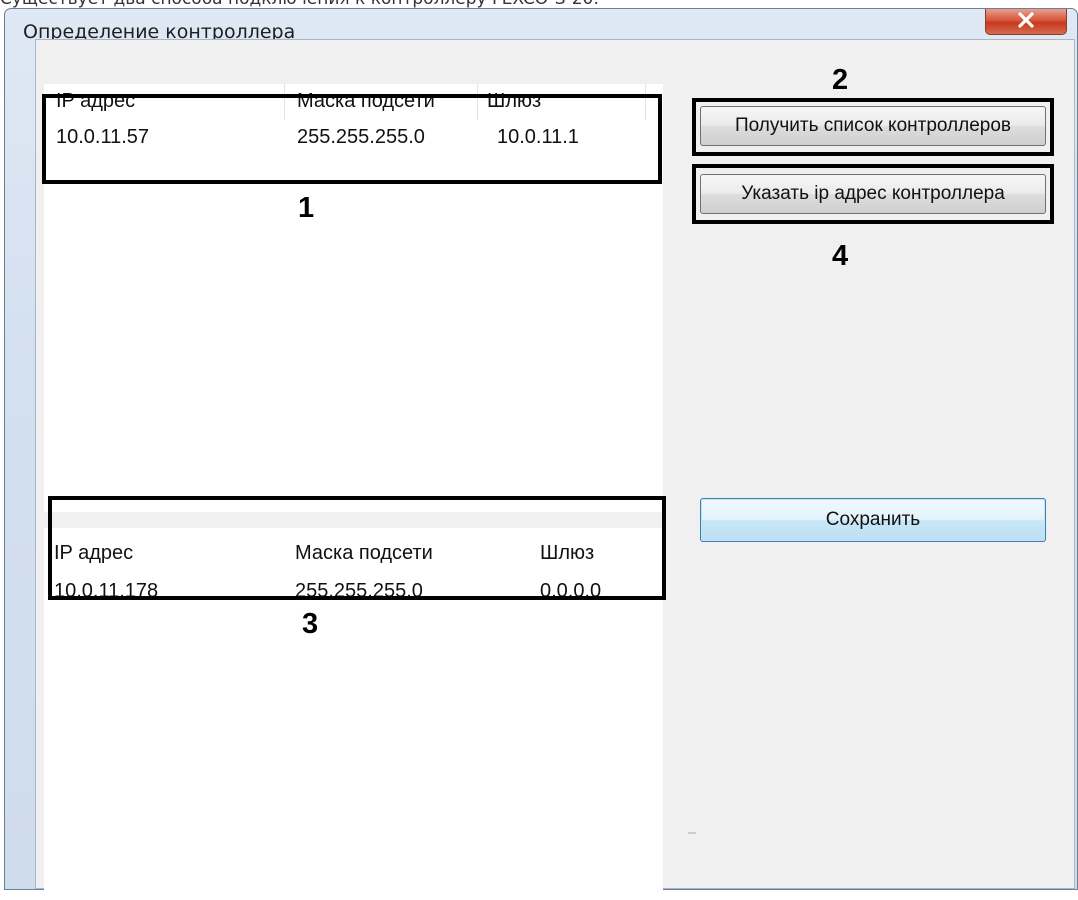 This screenshot has width=1078, height=900. Describe the element at coordinates (306, 208) in the screenshot. I see `callout-number-1: 1` at that location.